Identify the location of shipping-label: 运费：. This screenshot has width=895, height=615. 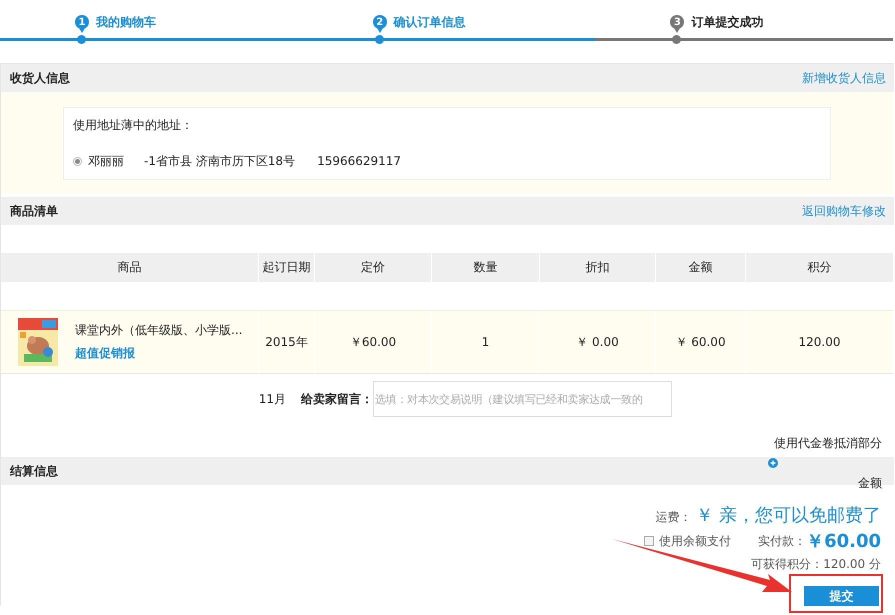
(673, 517).